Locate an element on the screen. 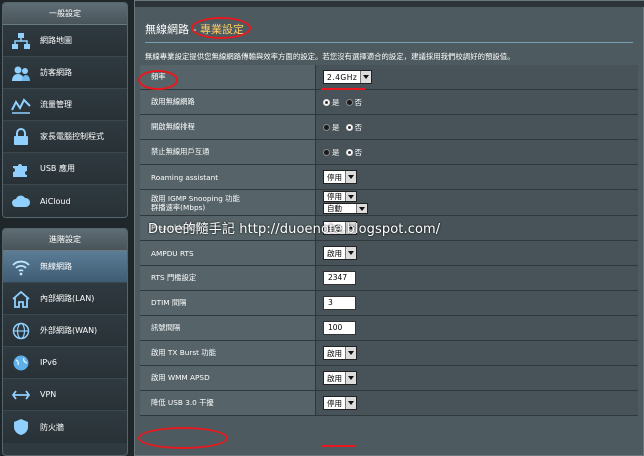 The width and height of the screenshot is (644, 456). sidebar-item-parental-control: 家長電腦控制程式 is located at coordinates (65, 137).